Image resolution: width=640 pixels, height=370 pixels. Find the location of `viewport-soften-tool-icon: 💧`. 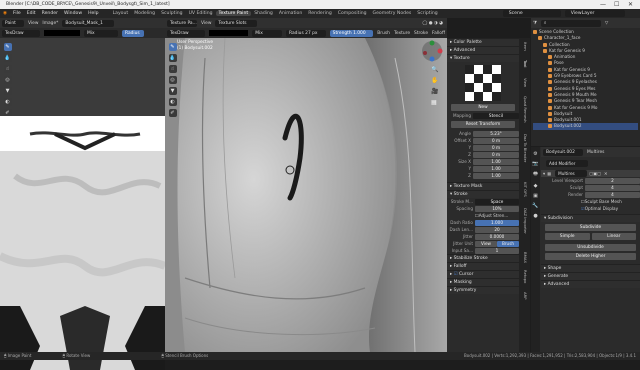

viewport-soften-tool-icon: 💧 is located at coordinates (172, 58).